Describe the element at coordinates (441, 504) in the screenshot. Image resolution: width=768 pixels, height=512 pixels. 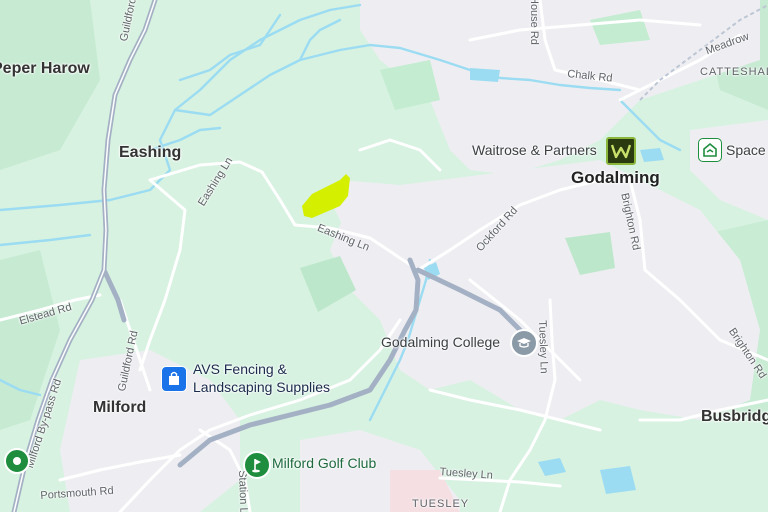
I see `place-tuesley: TUESLEY` at that location.